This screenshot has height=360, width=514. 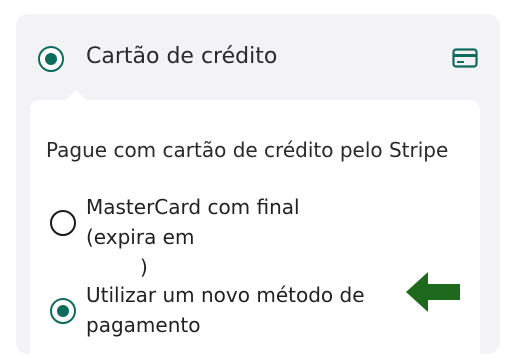 I want to click on saved-card-expiry-label: (expira em, so click(x=140, y=237).